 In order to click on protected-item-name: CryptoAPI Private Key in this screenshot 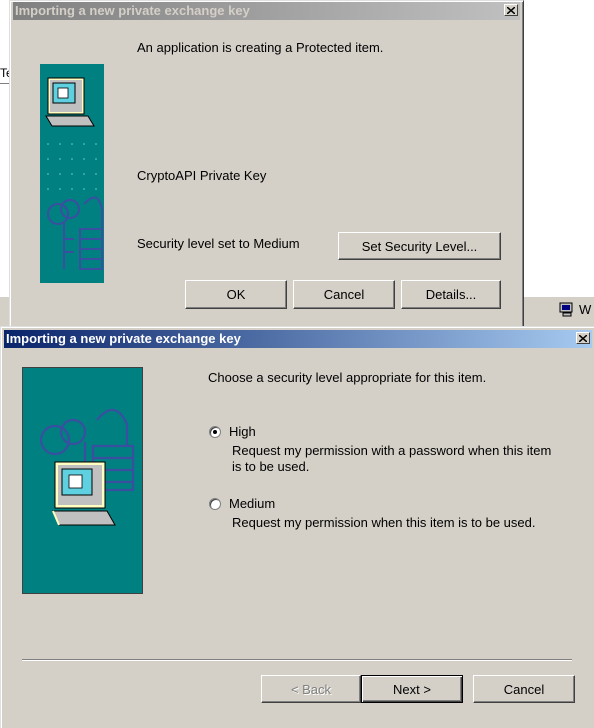, I will do `click(202, 175)`.